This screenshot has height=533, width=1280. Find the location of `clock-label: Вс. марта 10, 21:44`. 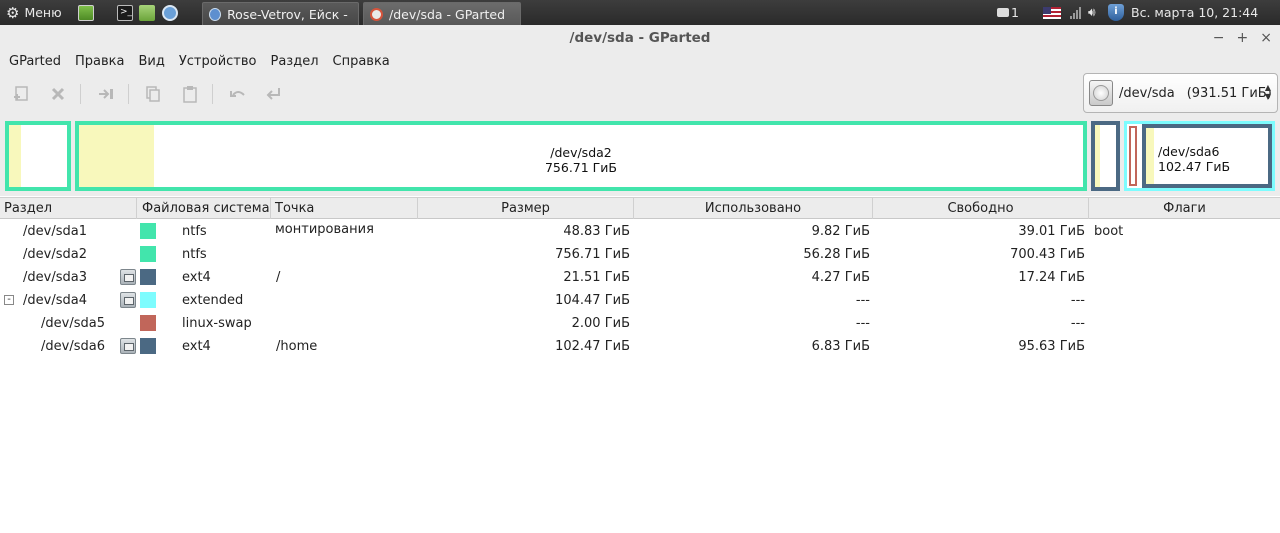

clock-label: Вс. марта 10, 21:44 is located at coordinates (1195, 12).